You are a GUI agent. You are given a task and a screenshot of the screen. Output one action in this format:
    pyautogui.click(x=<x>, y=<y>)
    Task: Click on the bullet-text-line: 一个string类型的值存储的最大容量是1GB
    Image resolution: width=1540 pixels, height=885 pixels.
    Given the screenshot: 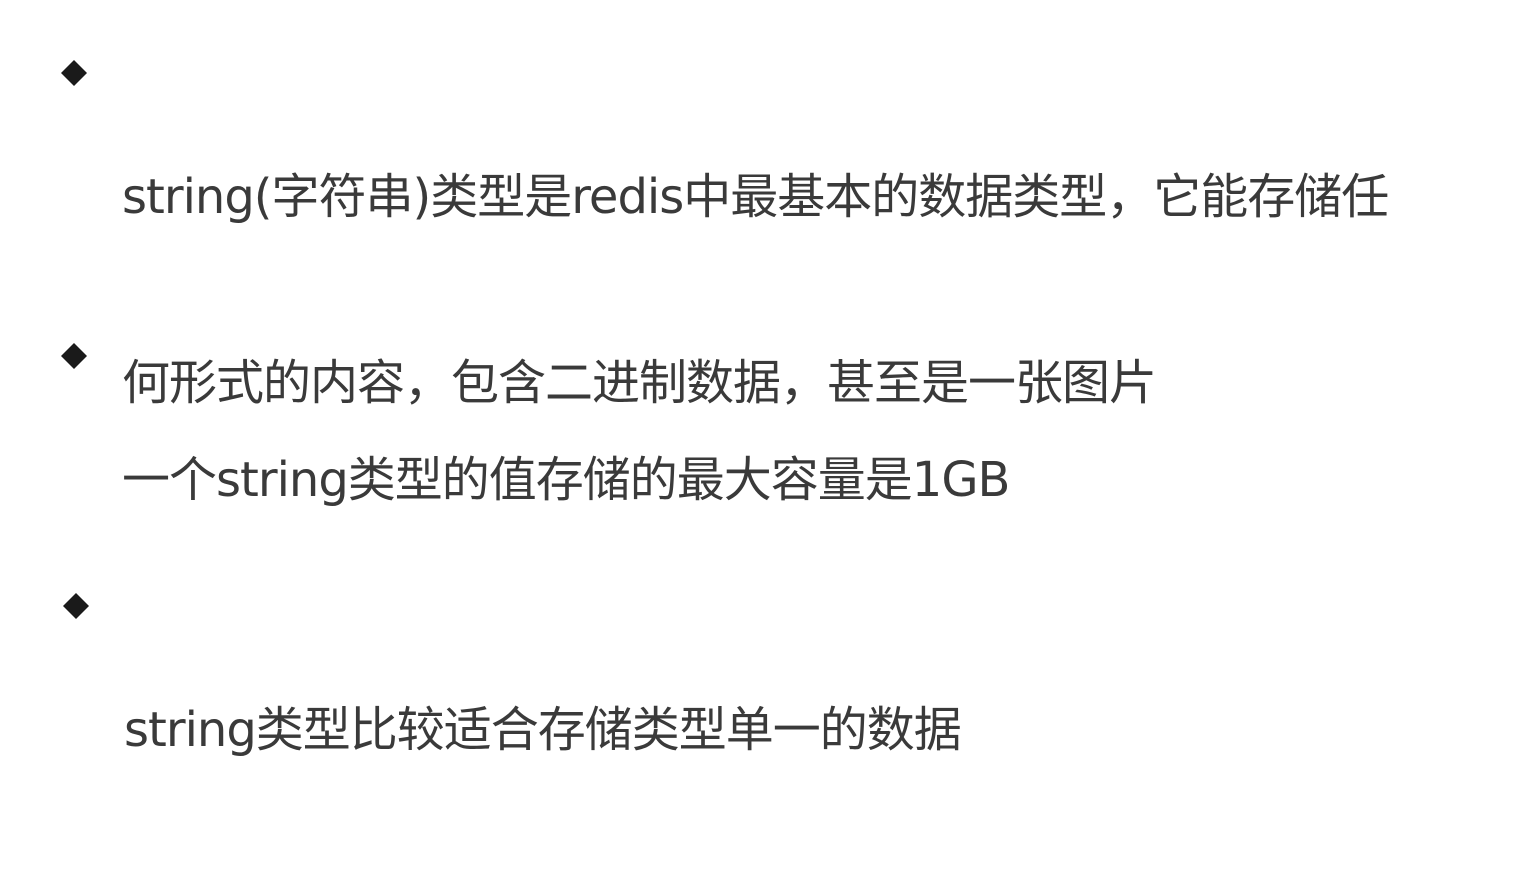 What is the action you would take?
    pyautogui.click(x=566, y=480)
    